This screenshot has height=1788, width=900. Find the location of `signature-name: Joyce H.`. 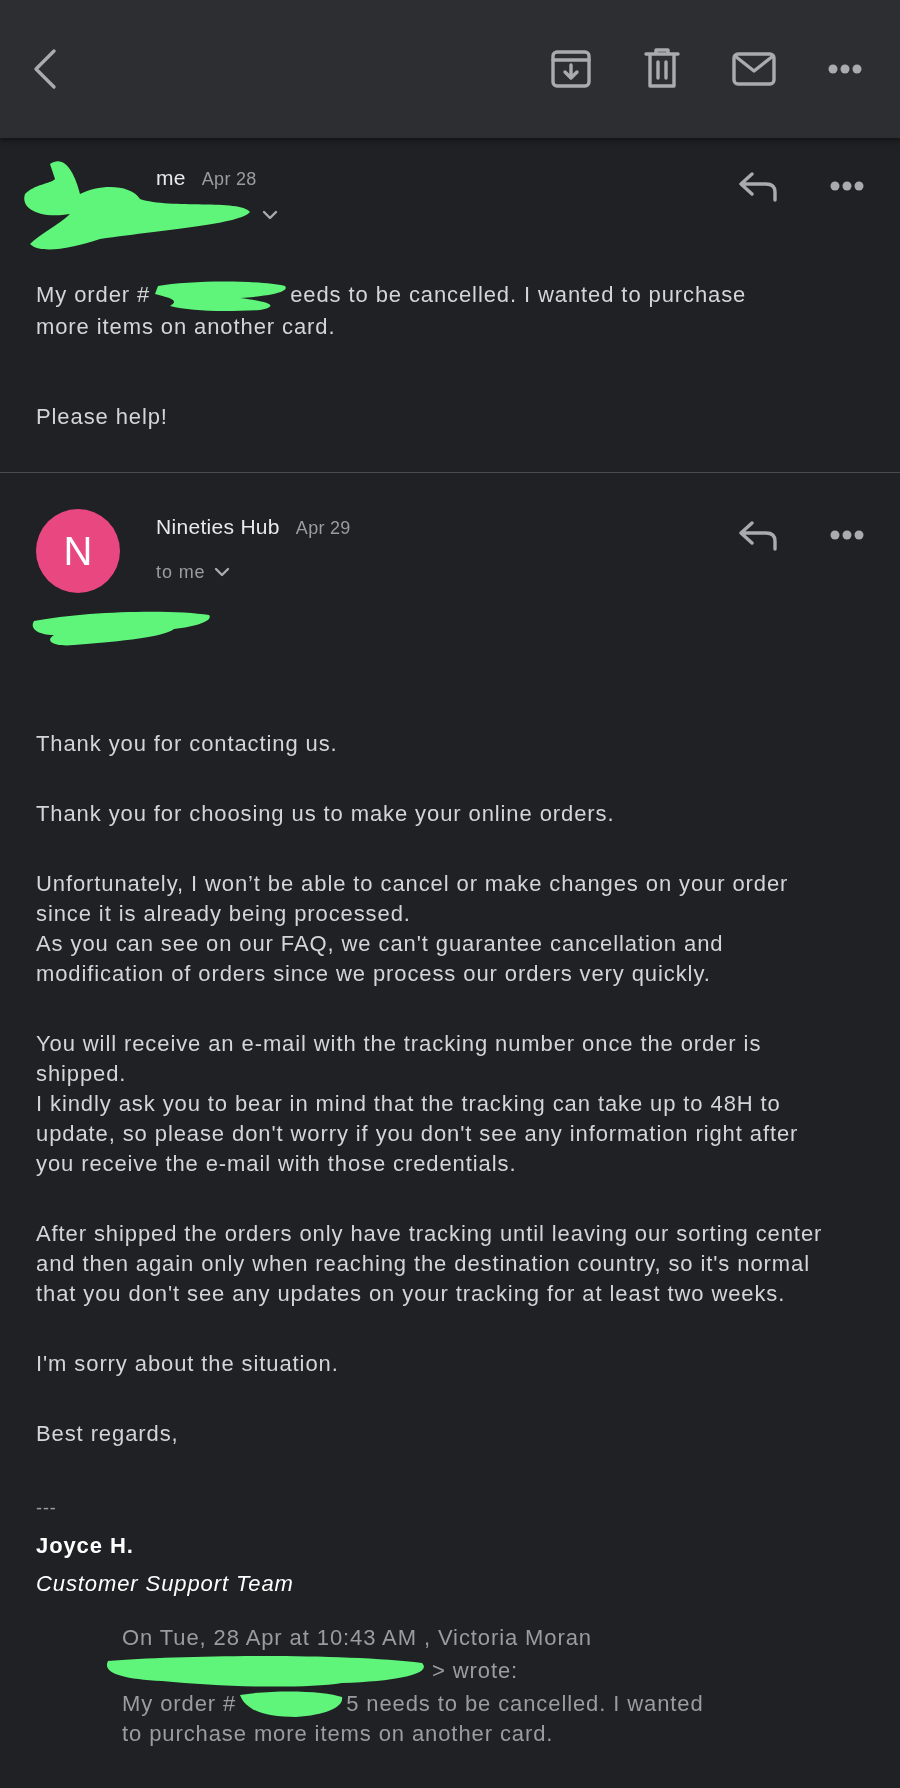

signature-name: Joyce H. is located at coordinates (85, 1546).